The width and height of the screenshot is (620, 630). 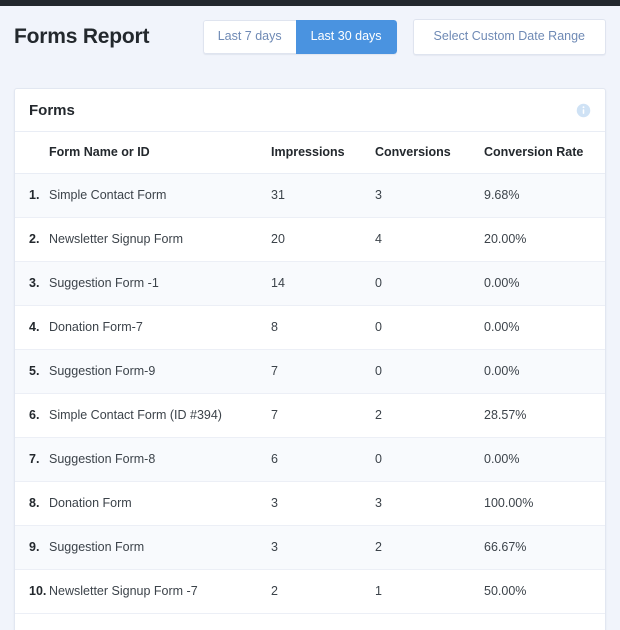 I want to click on row-rank: 4., so click(x=32, y=327).